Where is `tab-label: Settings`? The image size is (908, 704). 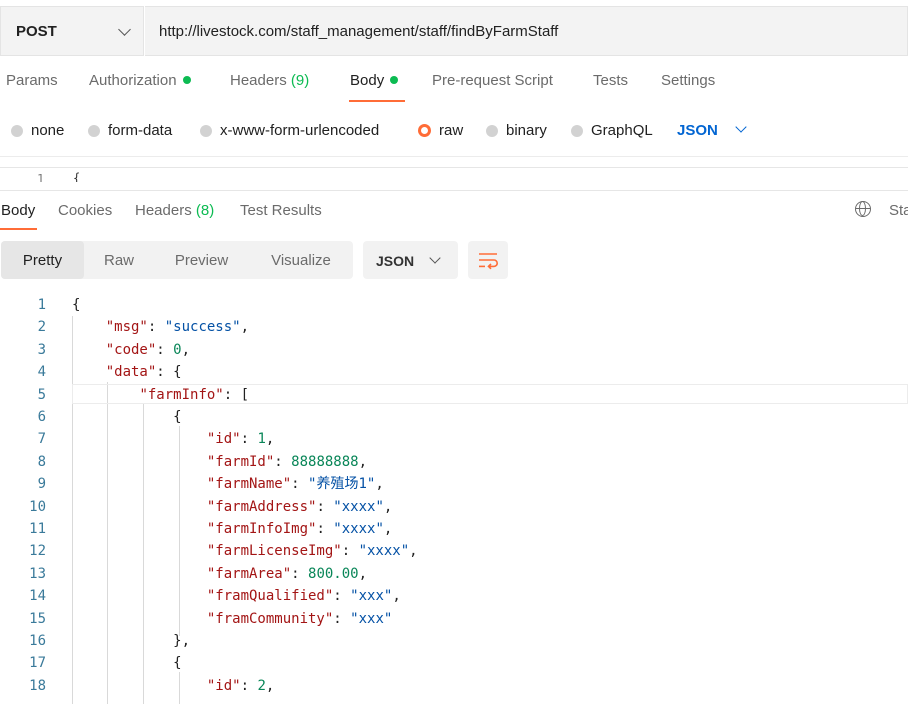 tab-label: Settings is located at coordinates (688, 80).